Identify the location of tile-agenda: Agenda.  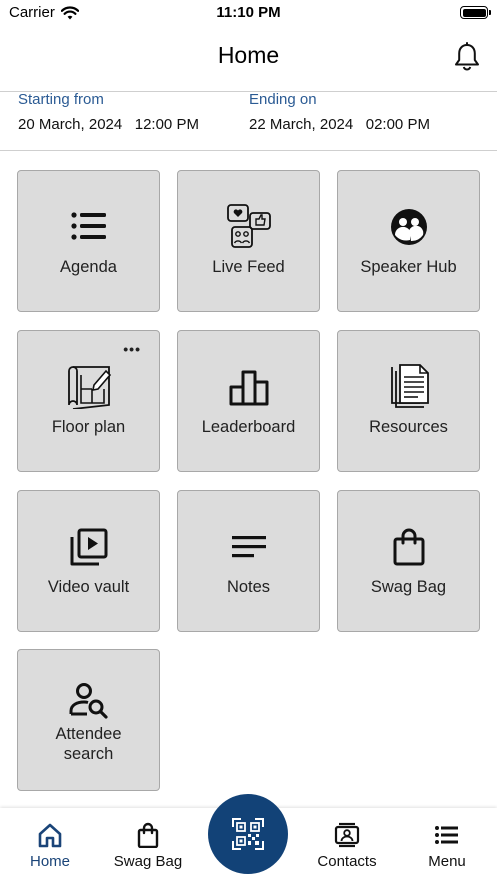
(88, 241).